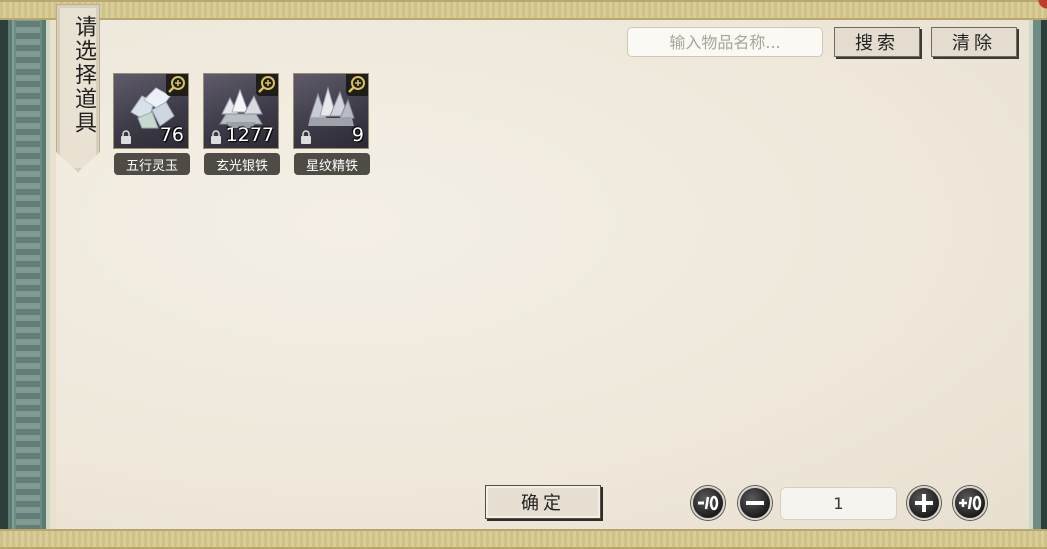  I want to click on minus-one-button, so click(755, 503).